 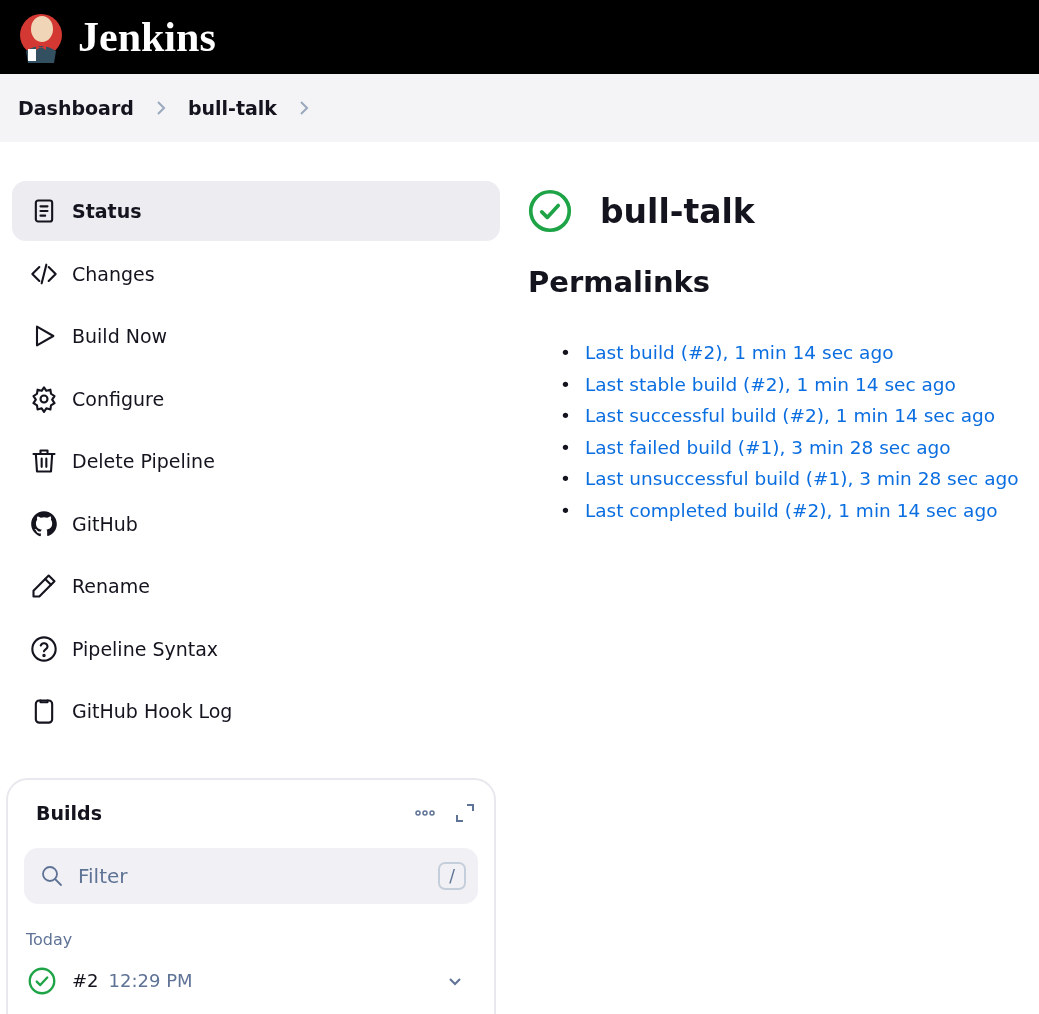 What do you see at coordinates (256, 648) in the screenshot?
I see `sidebar-item: Pipeline Syntax` at bounding box center [256, 648].